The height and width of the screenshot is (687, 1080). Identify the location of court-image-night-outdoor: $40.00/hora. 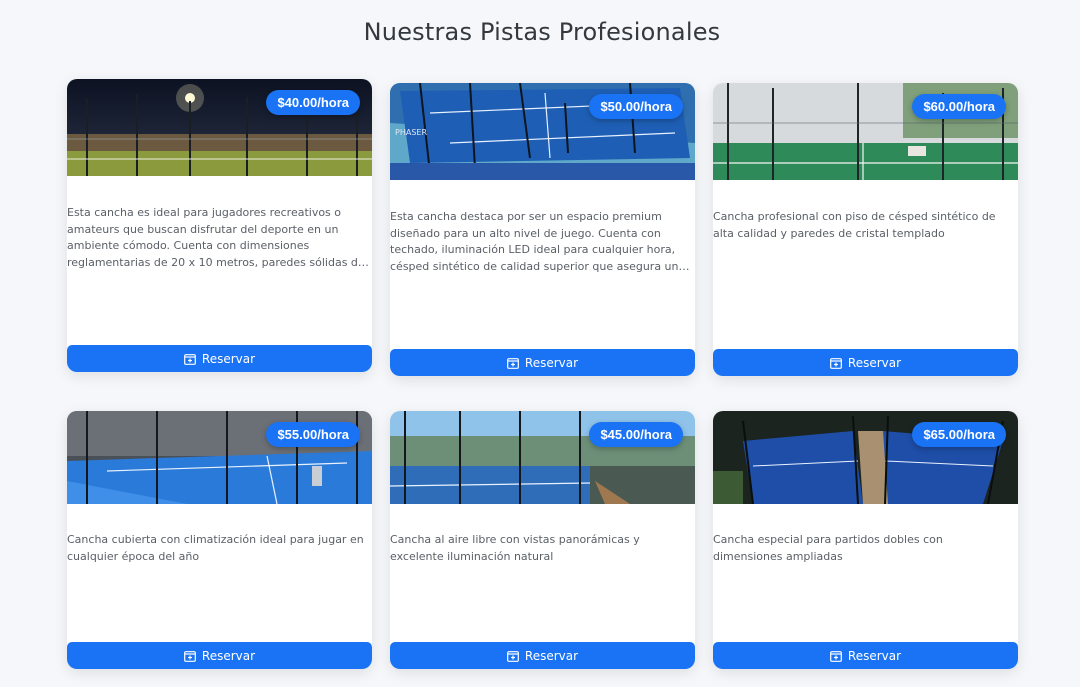
(219, 127).